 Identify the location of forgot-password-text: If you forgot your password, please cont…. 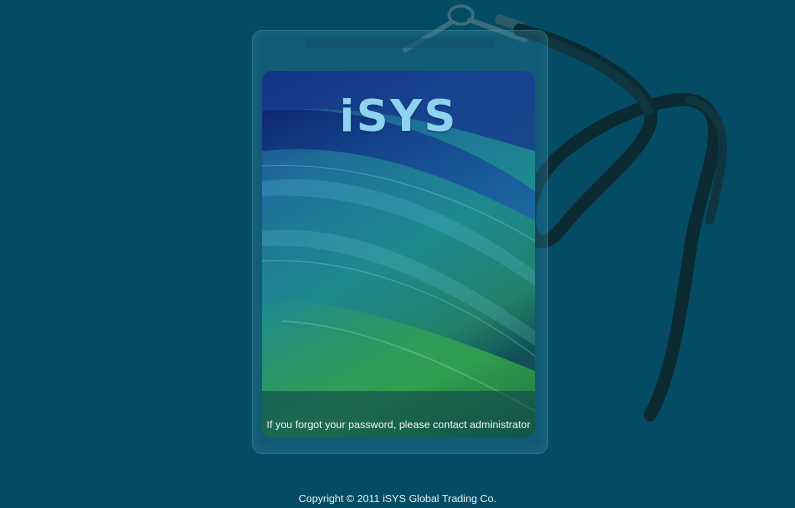
(398, 425).